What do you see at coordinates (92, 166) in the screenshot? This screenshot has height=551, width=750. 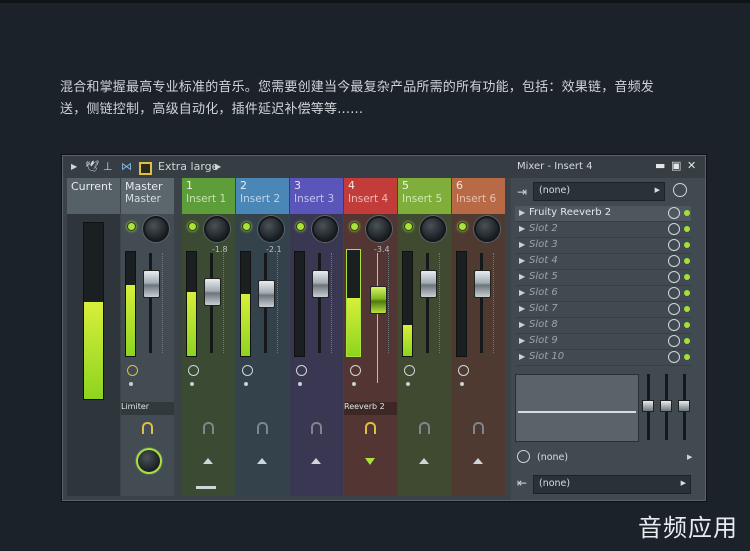 I see `bird-icon: 🕊` at bounding box center [92, 166].